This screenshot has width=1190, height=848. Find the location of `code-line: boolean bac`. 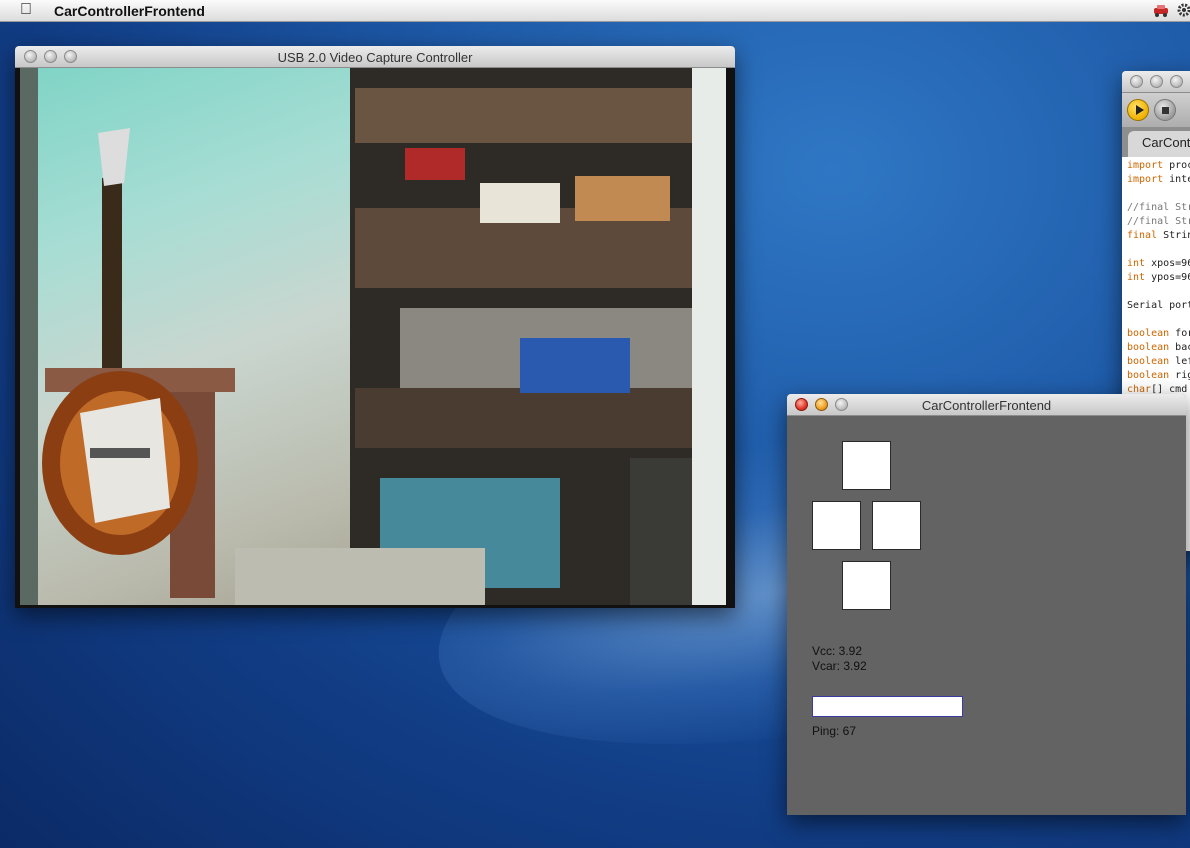

code-line: boolean bac is located at coordinates (1158, 347).